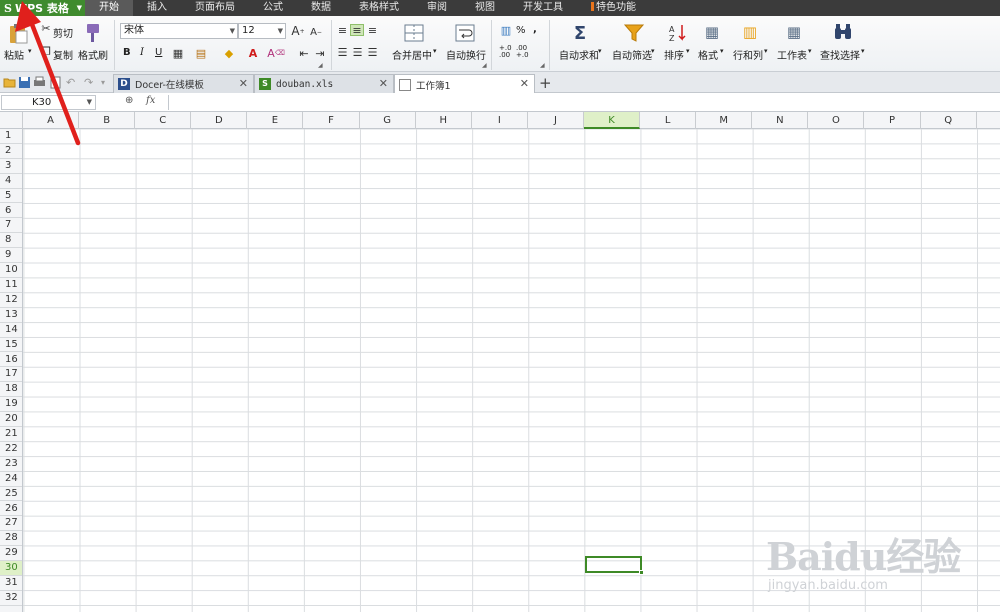 This screenshot has height=612, width=1000. What do you see at coordinates (500, 120) in the screenshot?
I see `column-header-i: I` at bounding box center [500, 120].